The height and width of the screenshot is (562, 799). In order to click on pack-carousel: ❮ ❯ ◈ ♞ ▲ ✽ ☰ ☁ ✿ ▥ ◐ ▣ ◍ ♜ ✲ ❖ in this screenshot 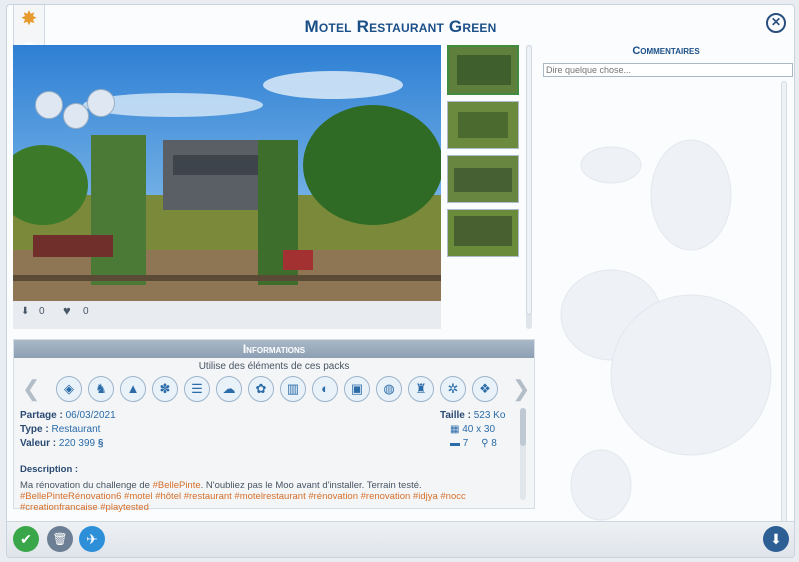, I will do `click(275, 390)`.